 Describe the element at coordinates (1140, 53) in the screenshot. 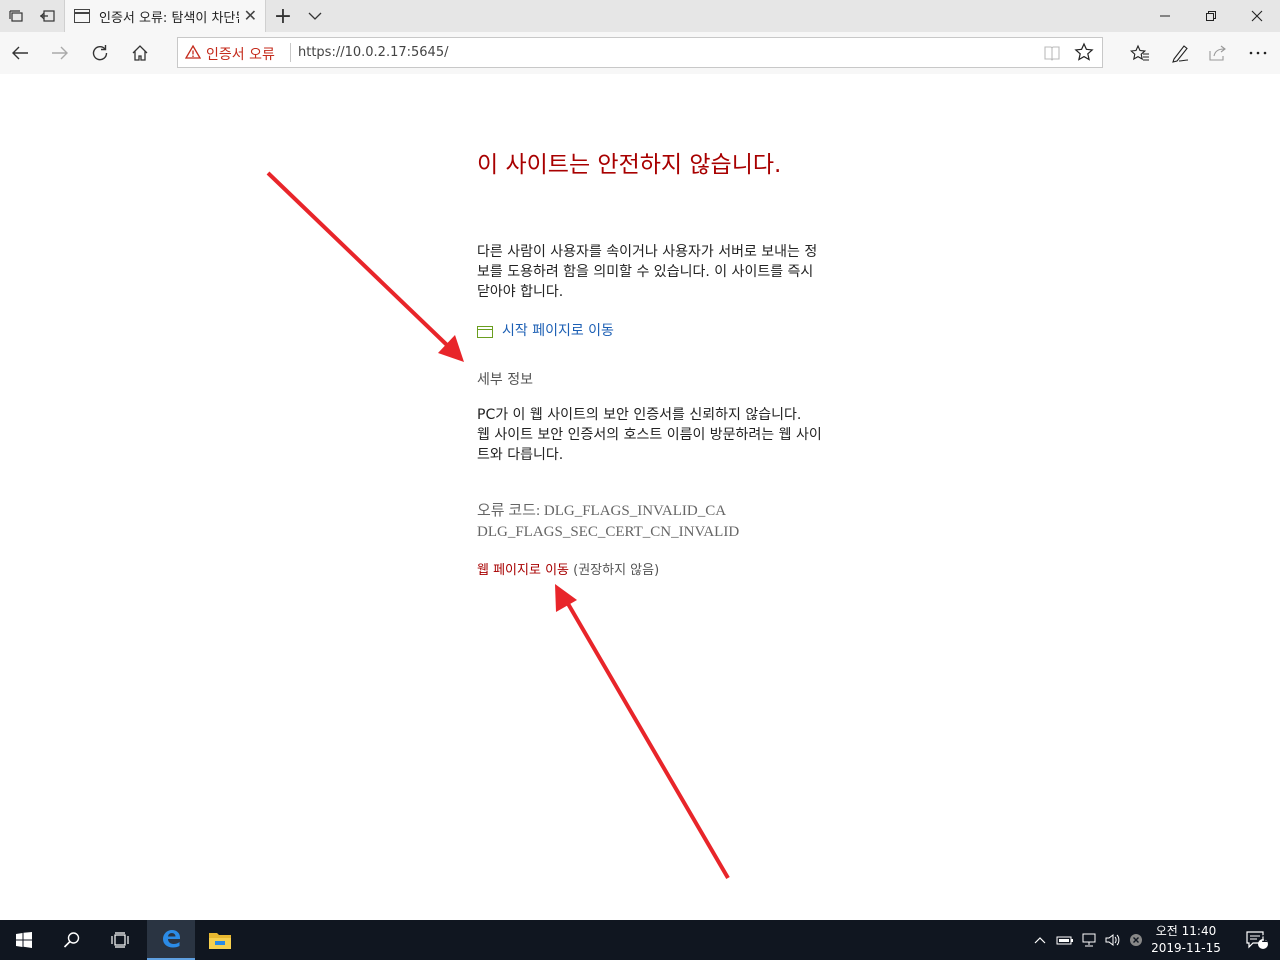

I see `favorites-icon` at that location.